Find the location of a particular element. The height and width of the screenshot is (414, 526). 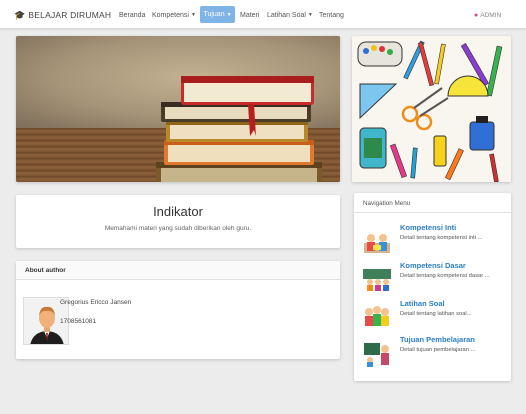

nav-latihan-soal: Latihan Soal ▼ is located at coordinates (290, 15).